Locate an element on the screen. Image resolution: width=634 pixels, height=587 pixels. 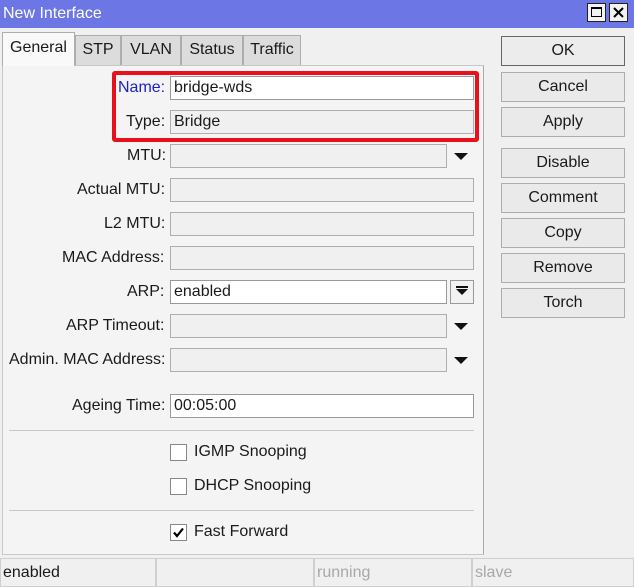
fast-forward-label: Fast Forward is located at coordinates (241, 531).